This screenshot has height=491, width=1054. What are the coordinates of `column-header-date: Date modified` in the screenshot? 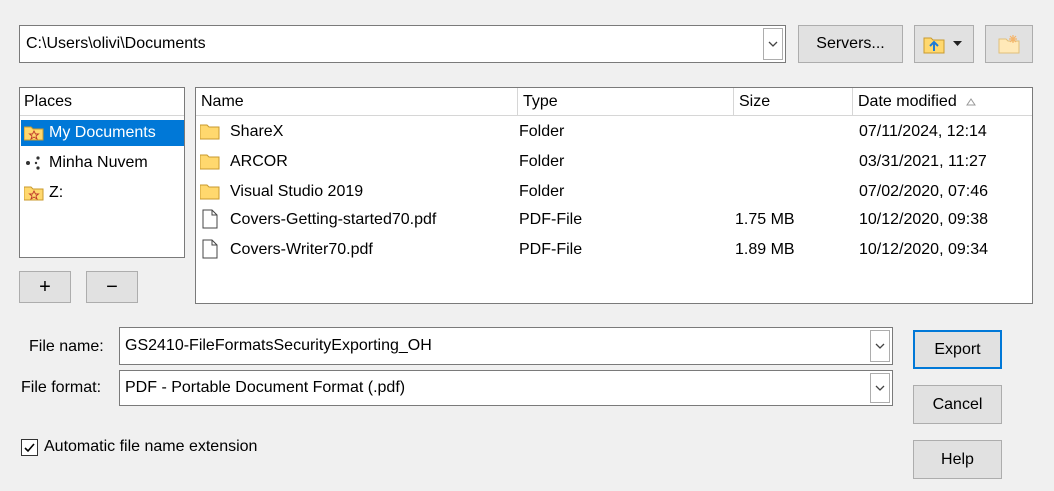 It's located at (942, 102).